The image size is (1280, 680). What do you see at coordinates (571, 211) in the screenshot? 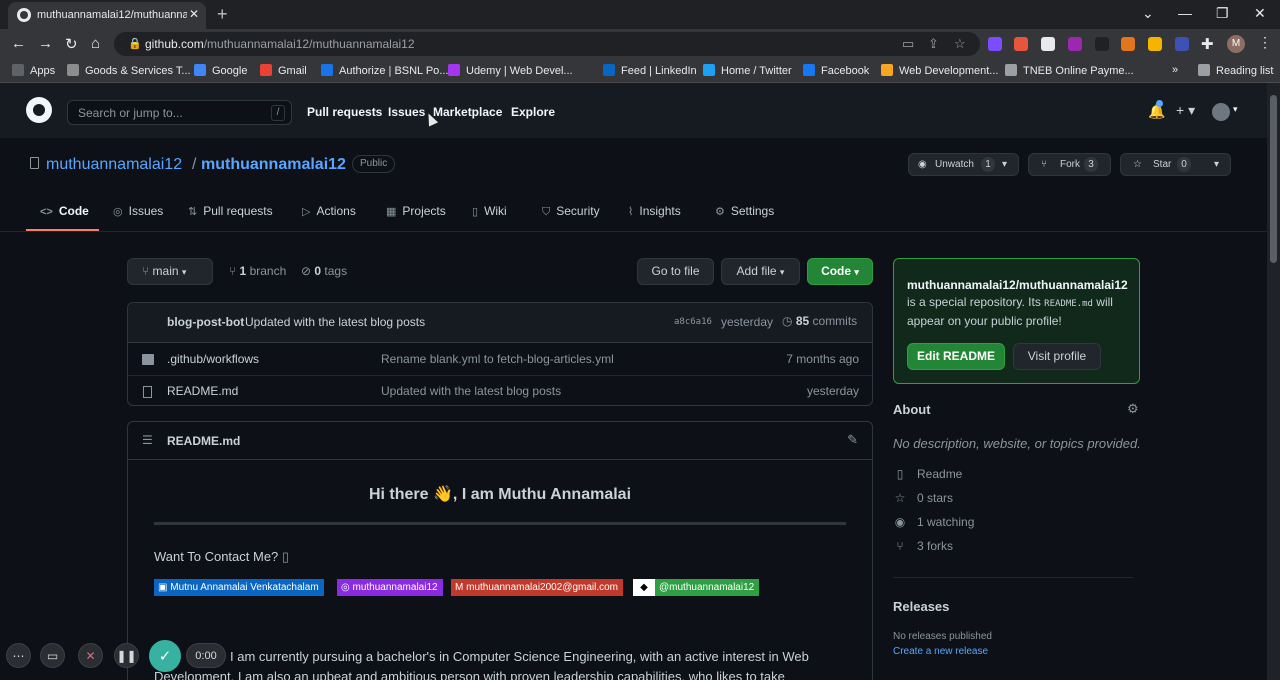
I see `tab-security: ⛉ Security` at bounding box center [571, 211].